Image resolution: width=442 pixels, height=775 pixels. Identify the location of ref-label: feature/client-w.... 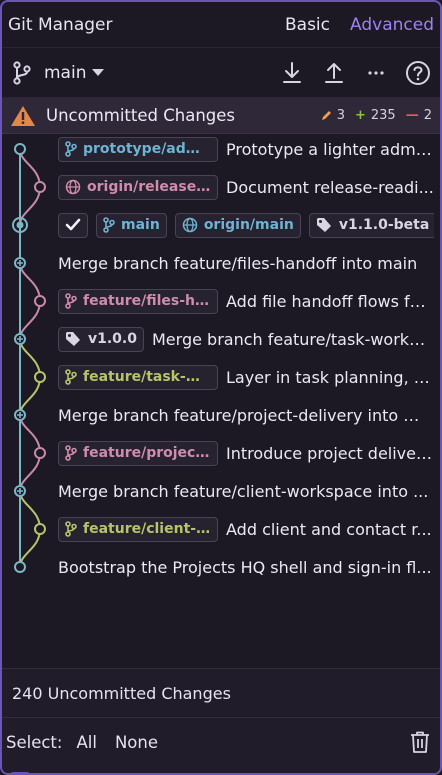
(147, 529).